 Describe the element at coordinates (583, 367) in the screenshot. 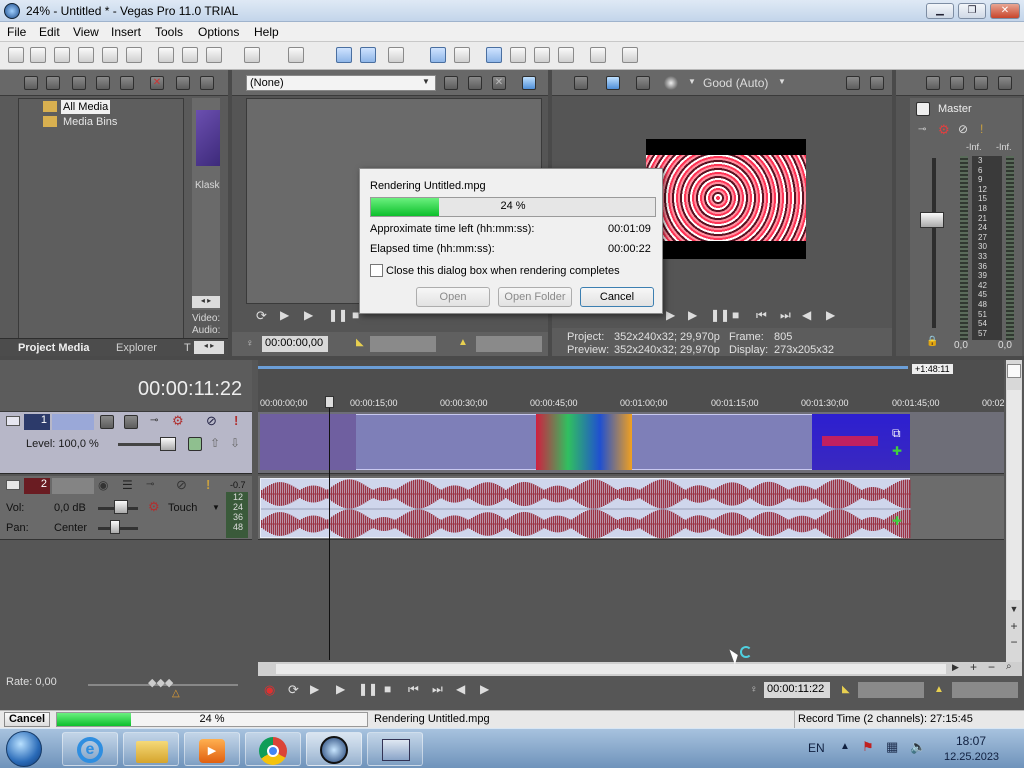

I see `loop-region-bar` at that location.